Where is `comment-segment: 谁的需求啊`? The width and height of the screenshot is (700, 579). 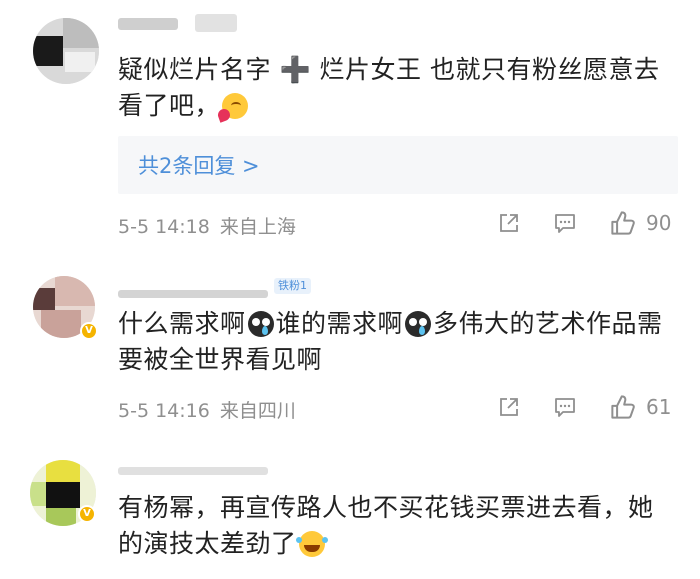
comment-segment: 谁的需求啊 is located at coordinates (339, 323).